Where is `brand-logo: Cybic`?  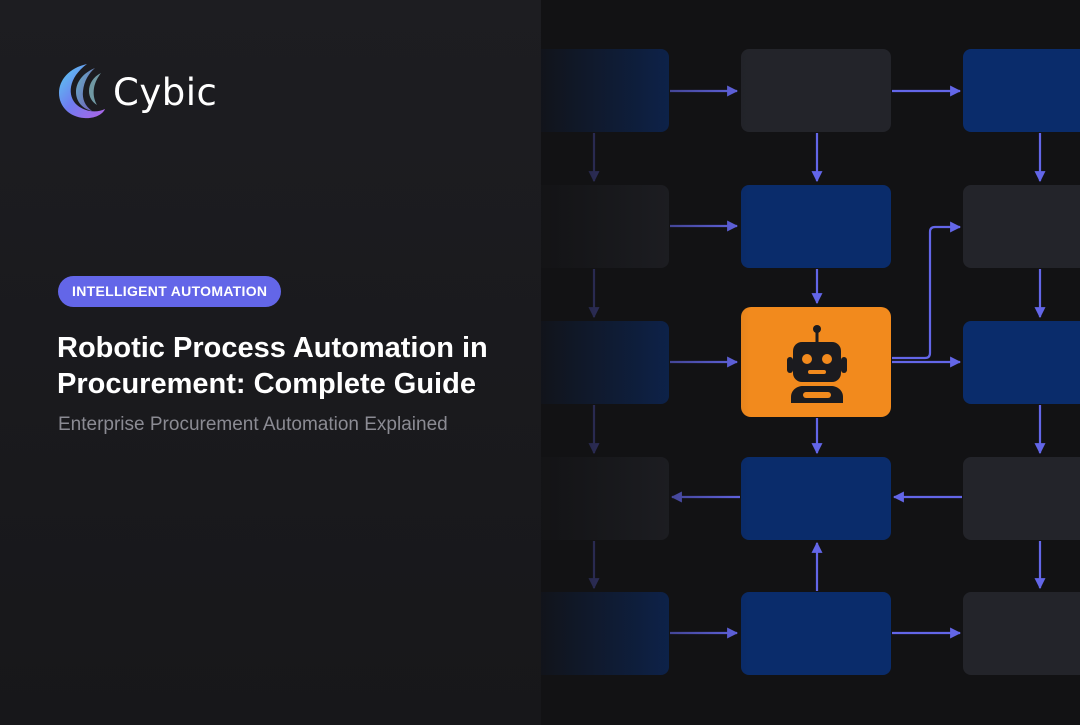
brand-logo: Cybic is located at coordinates (137, 91).